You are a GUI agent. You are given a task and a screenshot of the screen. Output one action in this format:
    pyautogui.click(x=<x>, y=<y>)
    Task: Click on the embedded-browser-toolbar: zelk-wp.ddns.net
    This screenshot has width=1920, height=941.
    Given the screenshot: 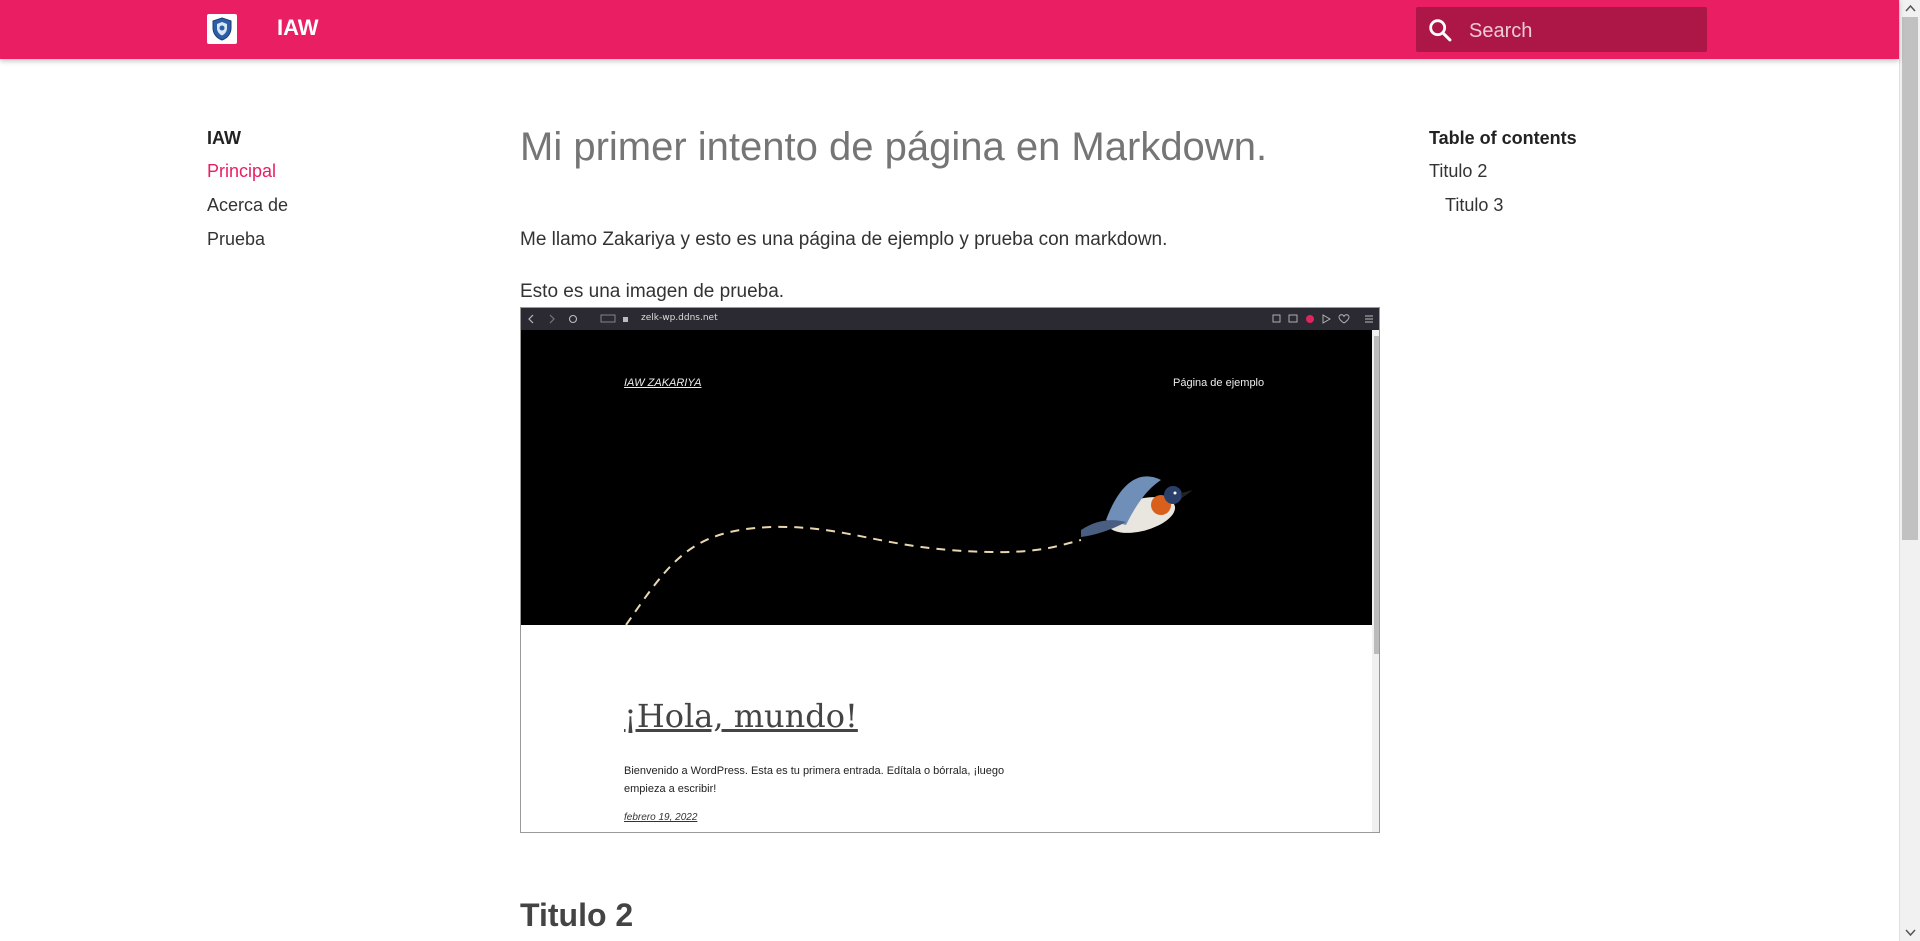 What is the action you would take?
    pyautogui.click(x=950, y=319)
    